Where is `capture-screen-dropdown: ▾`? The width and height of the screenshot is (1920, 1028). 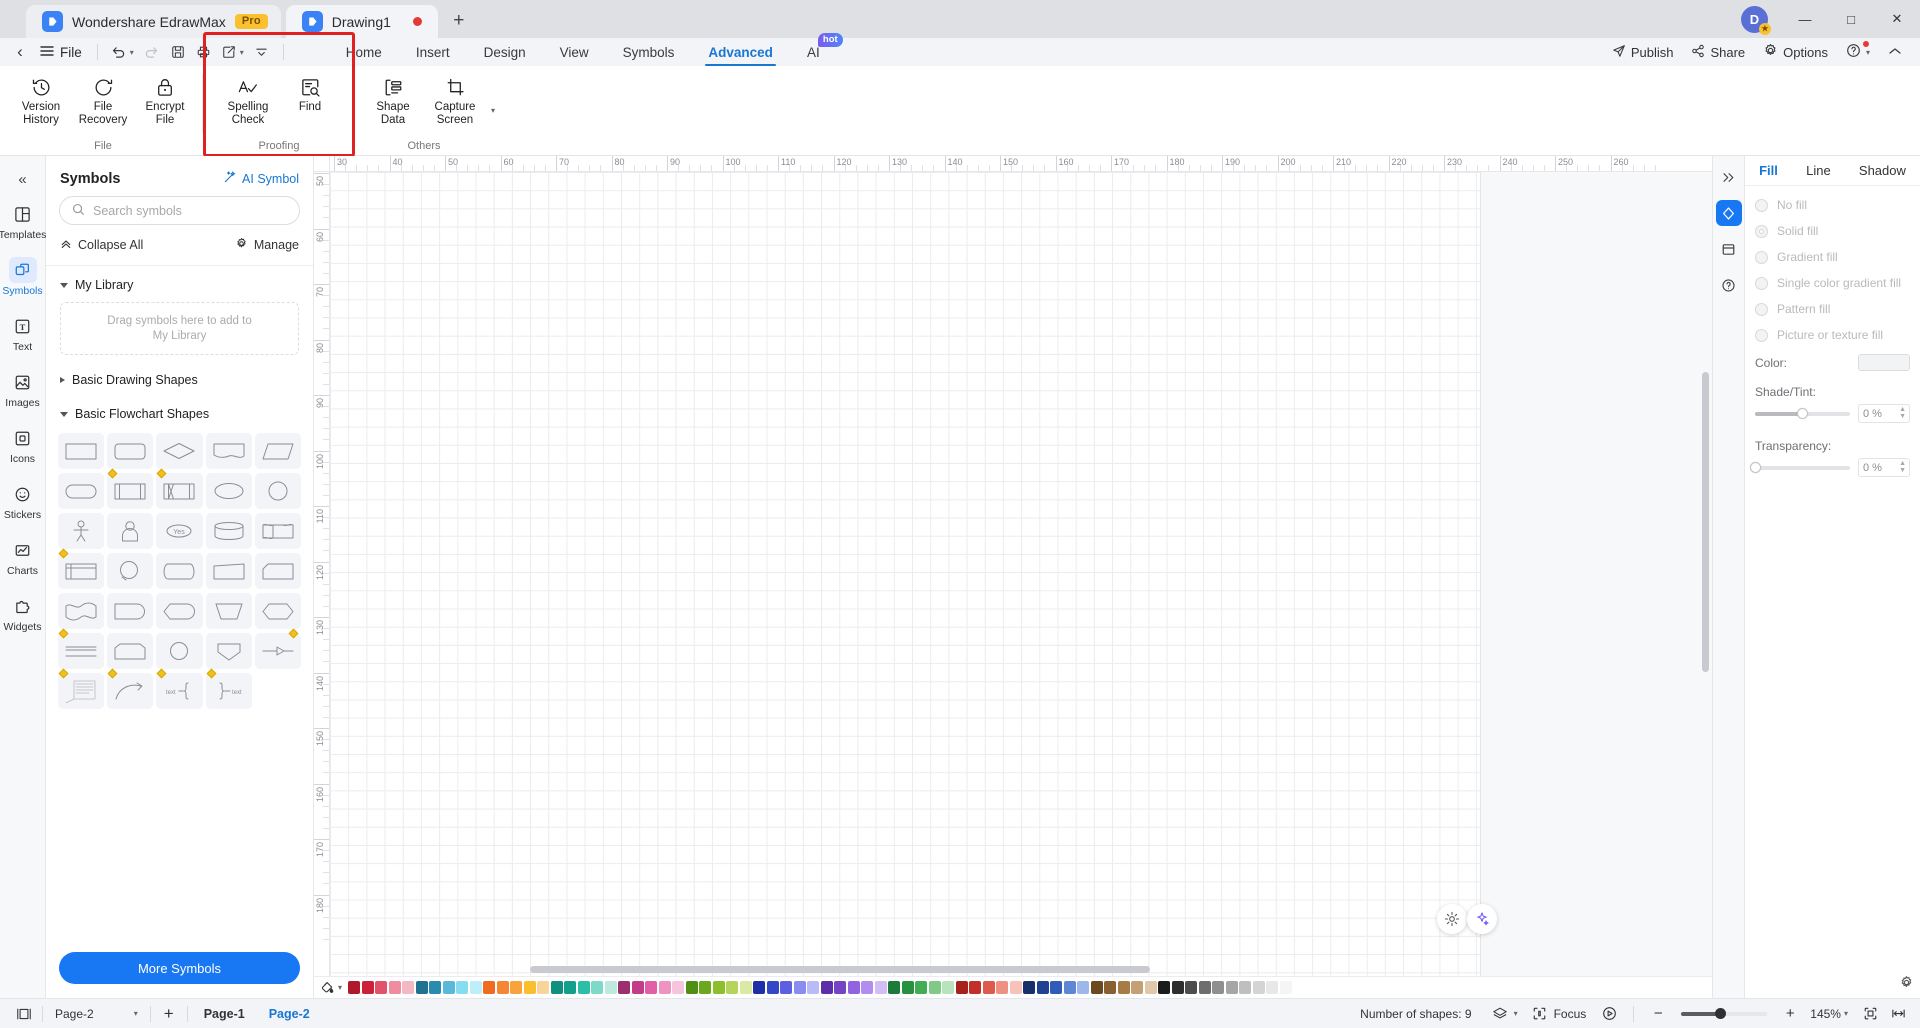
capture-screen-dropdown: ▾ is located at coordinates (493, 93).